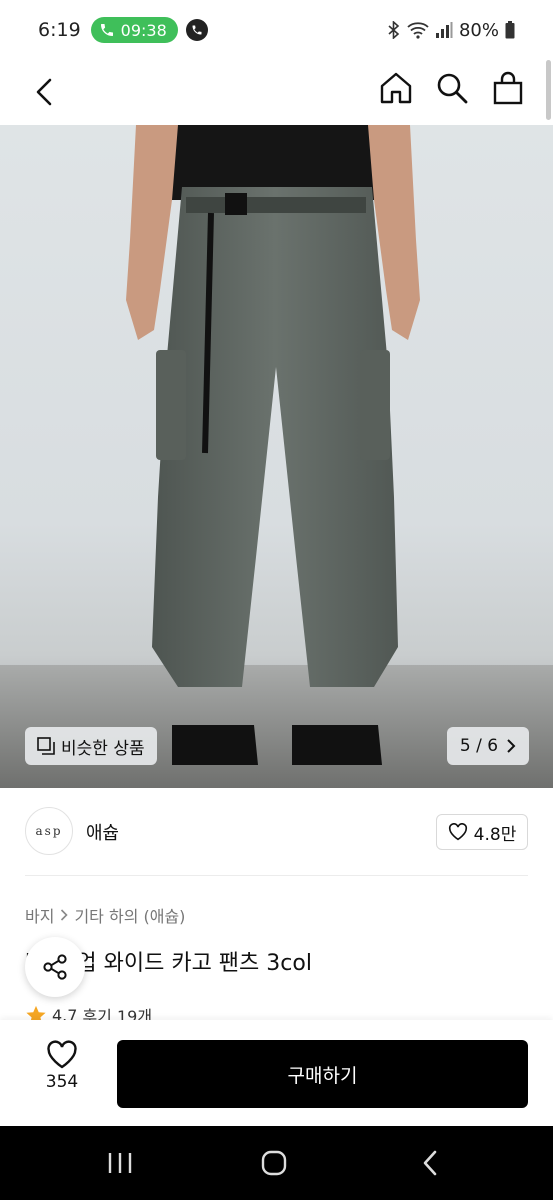  I want to click on search-button, so click(452, 88).